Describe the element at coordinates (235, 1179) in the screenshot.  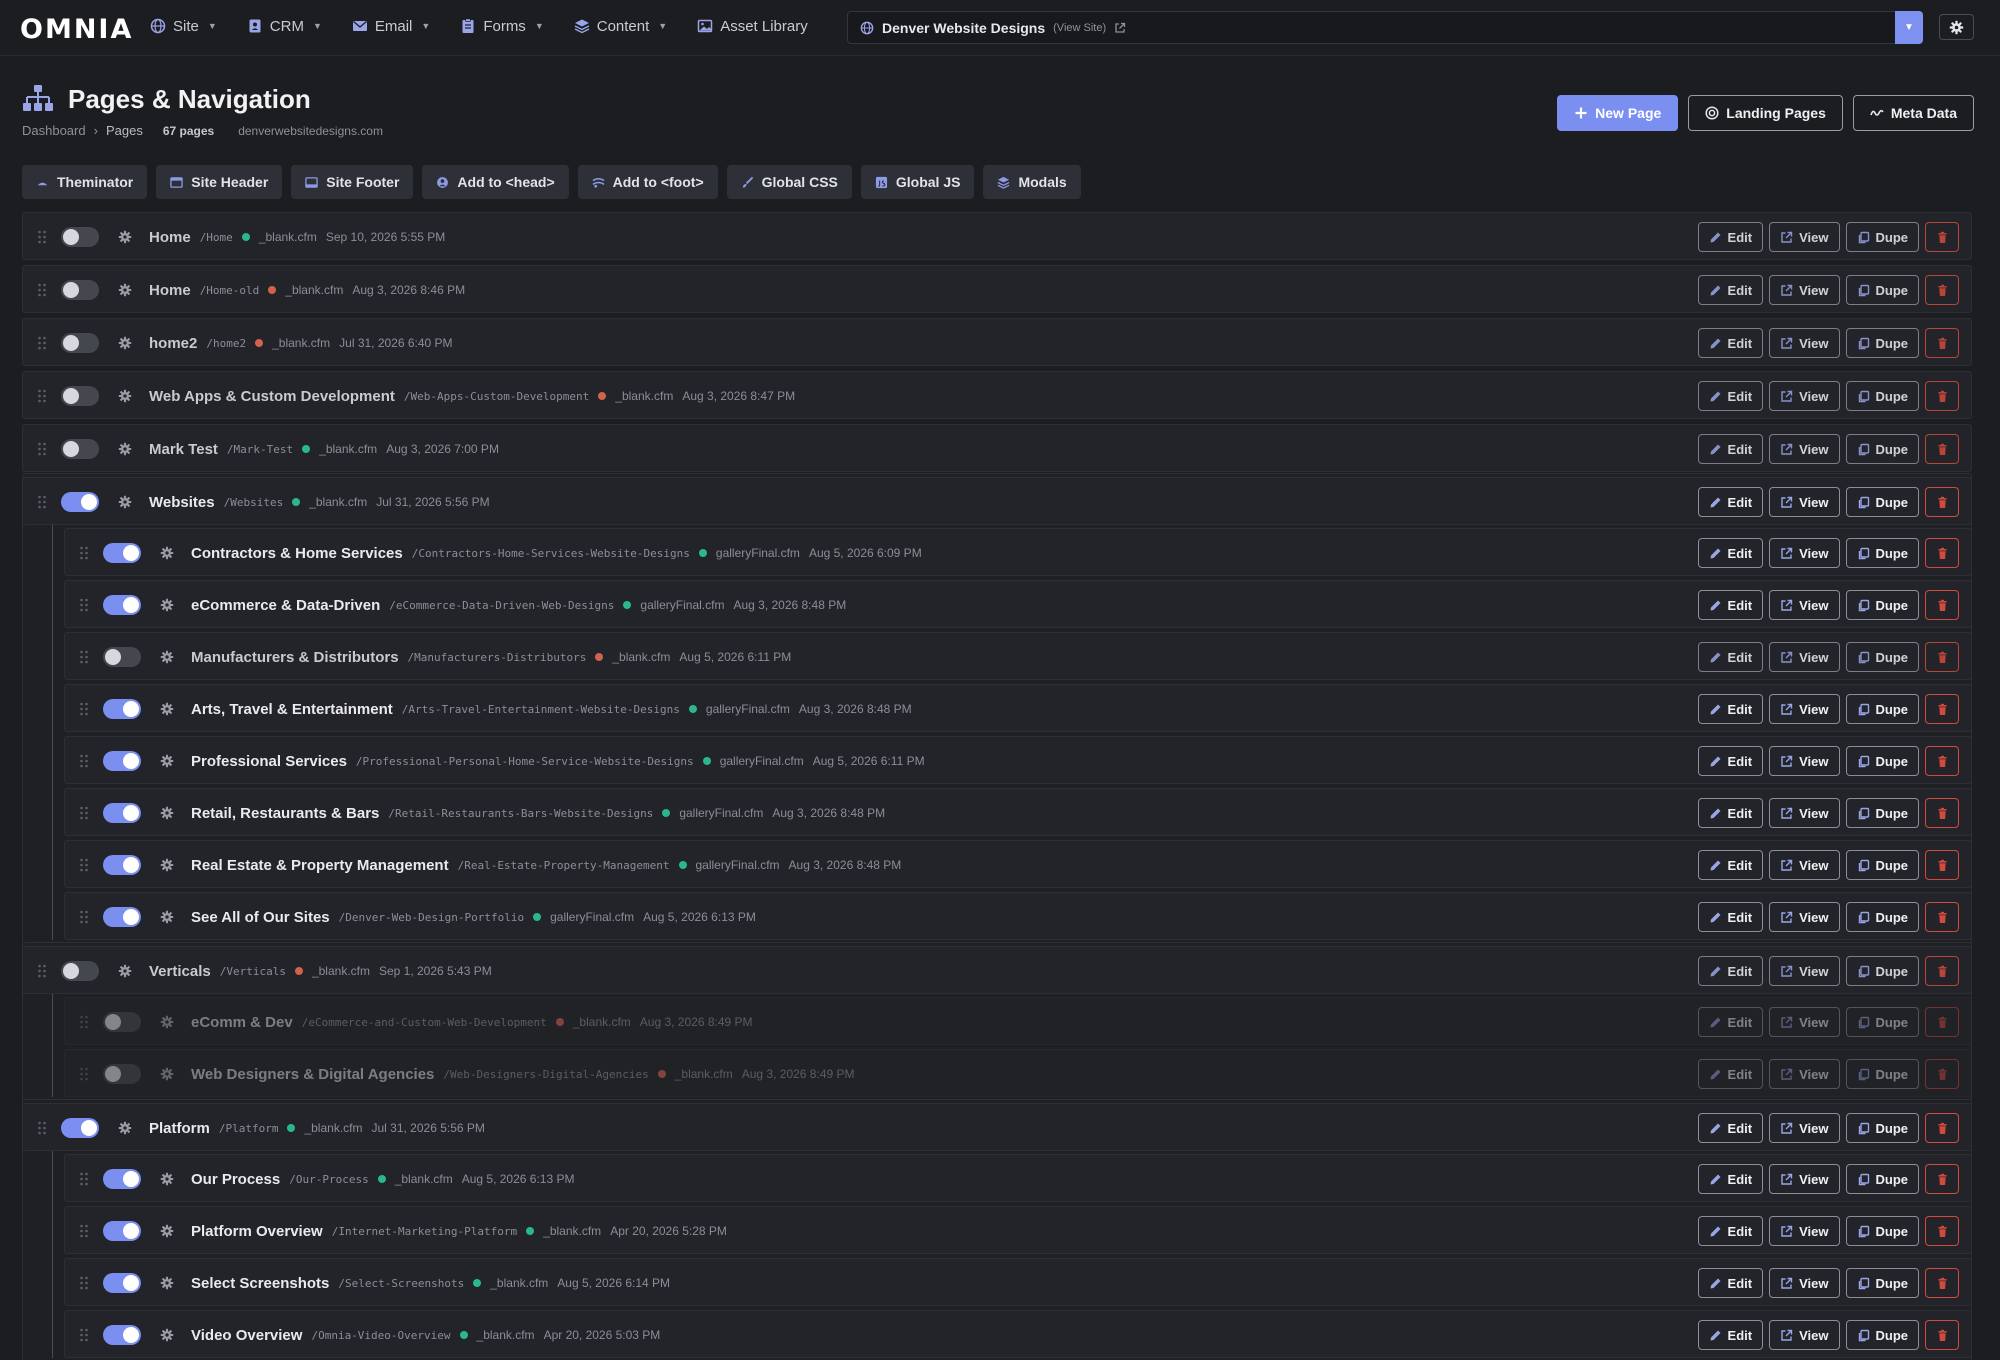
I see `page-title-text: Our Process` at that location.